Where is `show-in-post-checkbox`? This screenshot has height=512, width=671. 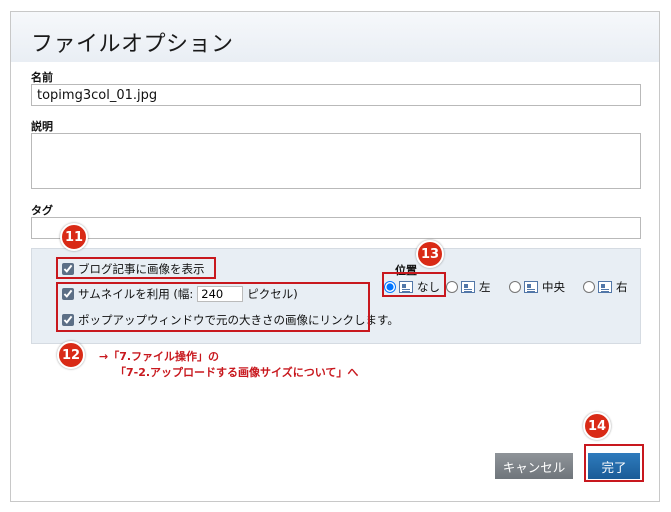 show-in-post-checkbox is located at coordinates (68, 269).